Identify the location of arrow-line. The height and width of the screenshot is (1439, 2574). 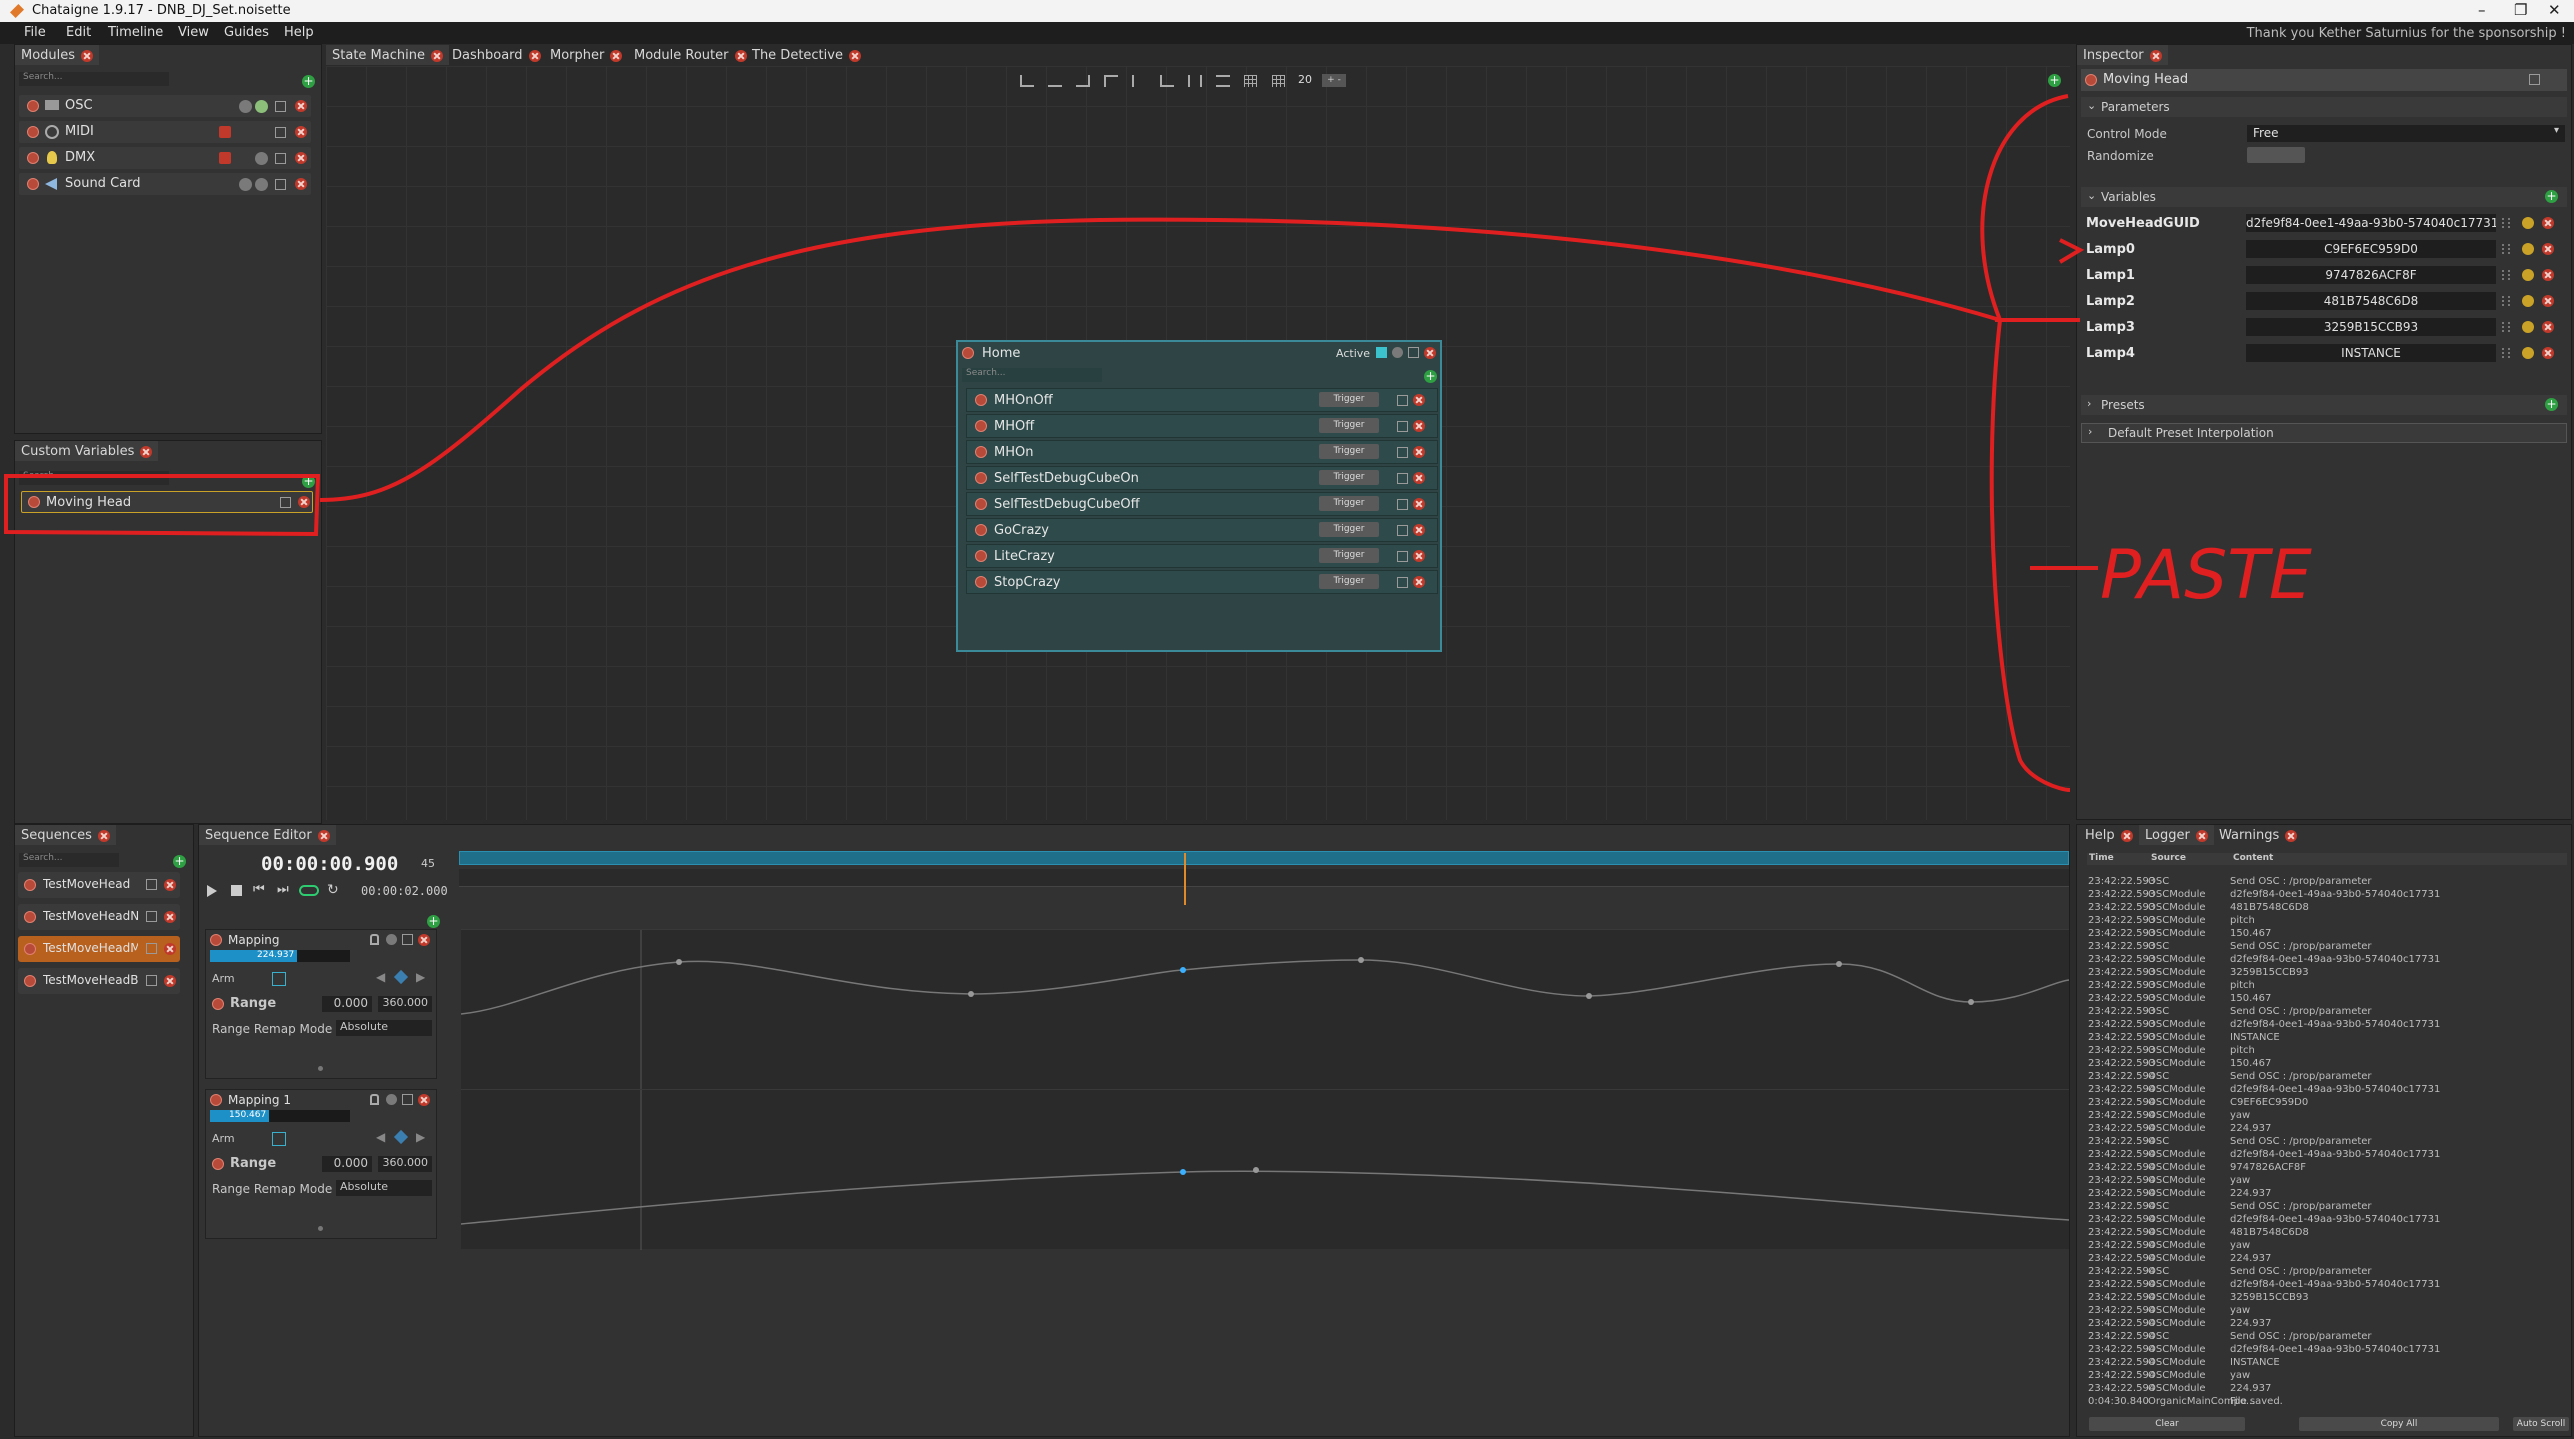
(1199, 359).